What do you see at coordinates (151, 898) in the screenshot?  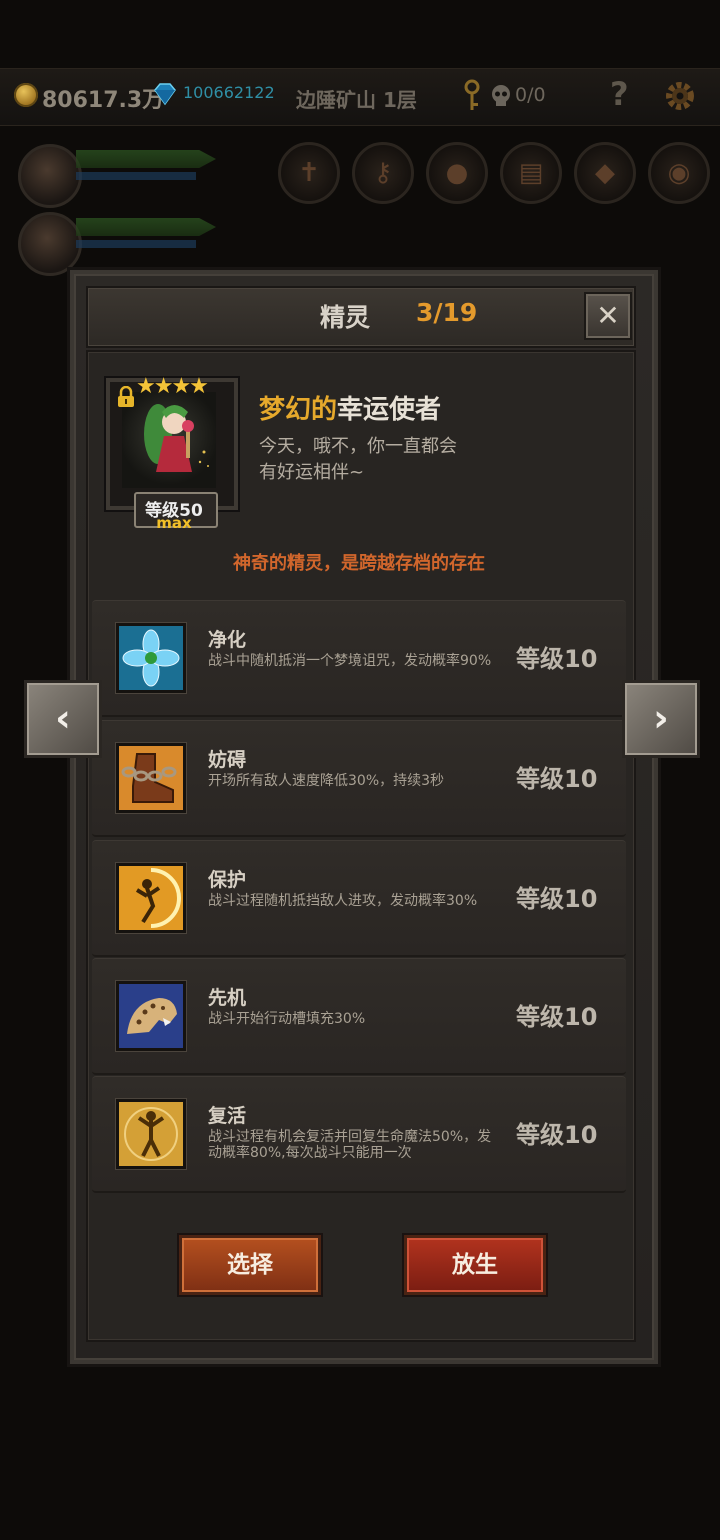 I see `fairy-shield-icon` at bounding box center [151, 898].